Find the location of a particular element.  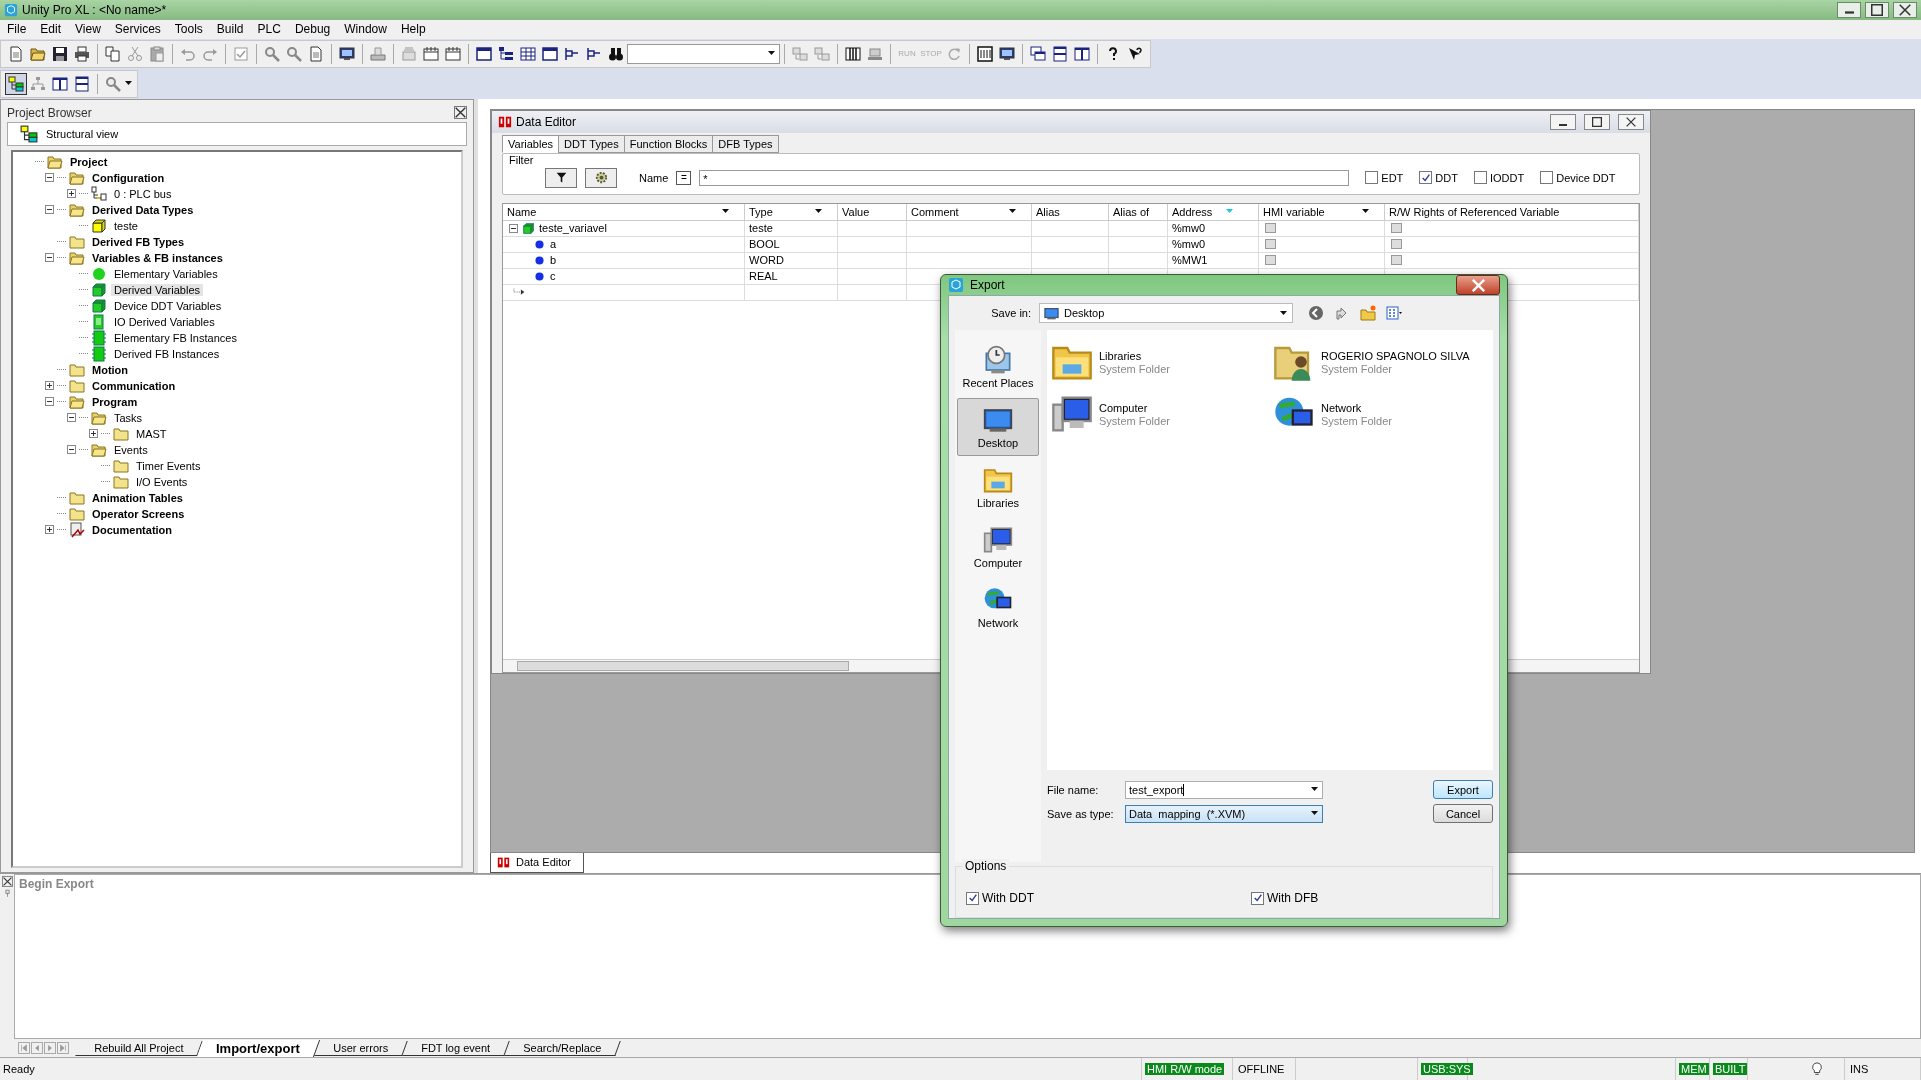

column-header: Value is located at coordinates (872, 212).